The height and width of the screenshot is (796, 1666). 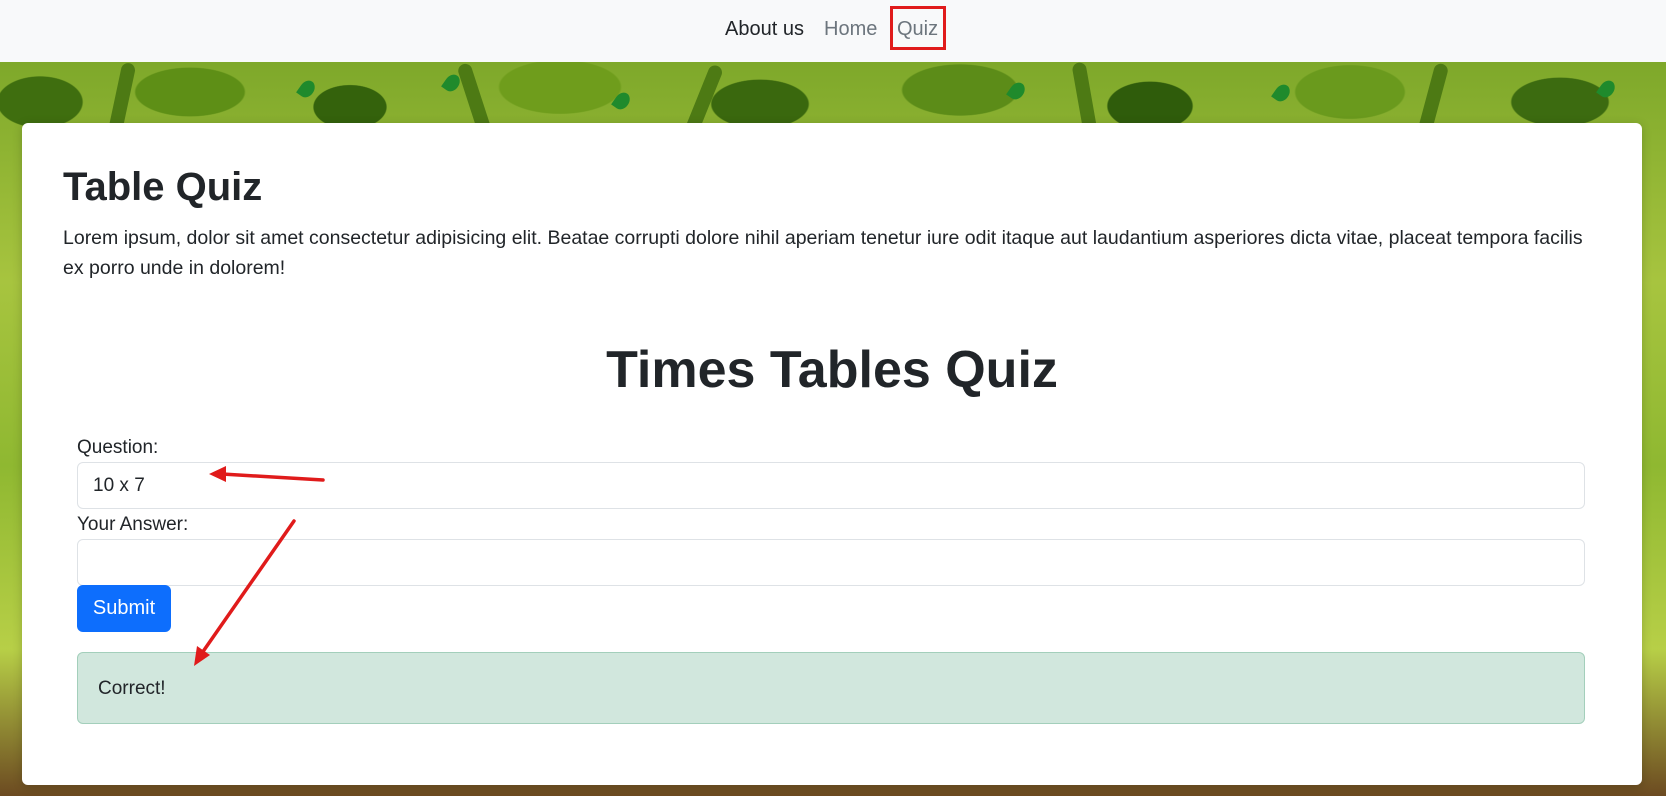 I want to click on quiz-heading: Times Tables Quiz, so click(x=832, y=370).